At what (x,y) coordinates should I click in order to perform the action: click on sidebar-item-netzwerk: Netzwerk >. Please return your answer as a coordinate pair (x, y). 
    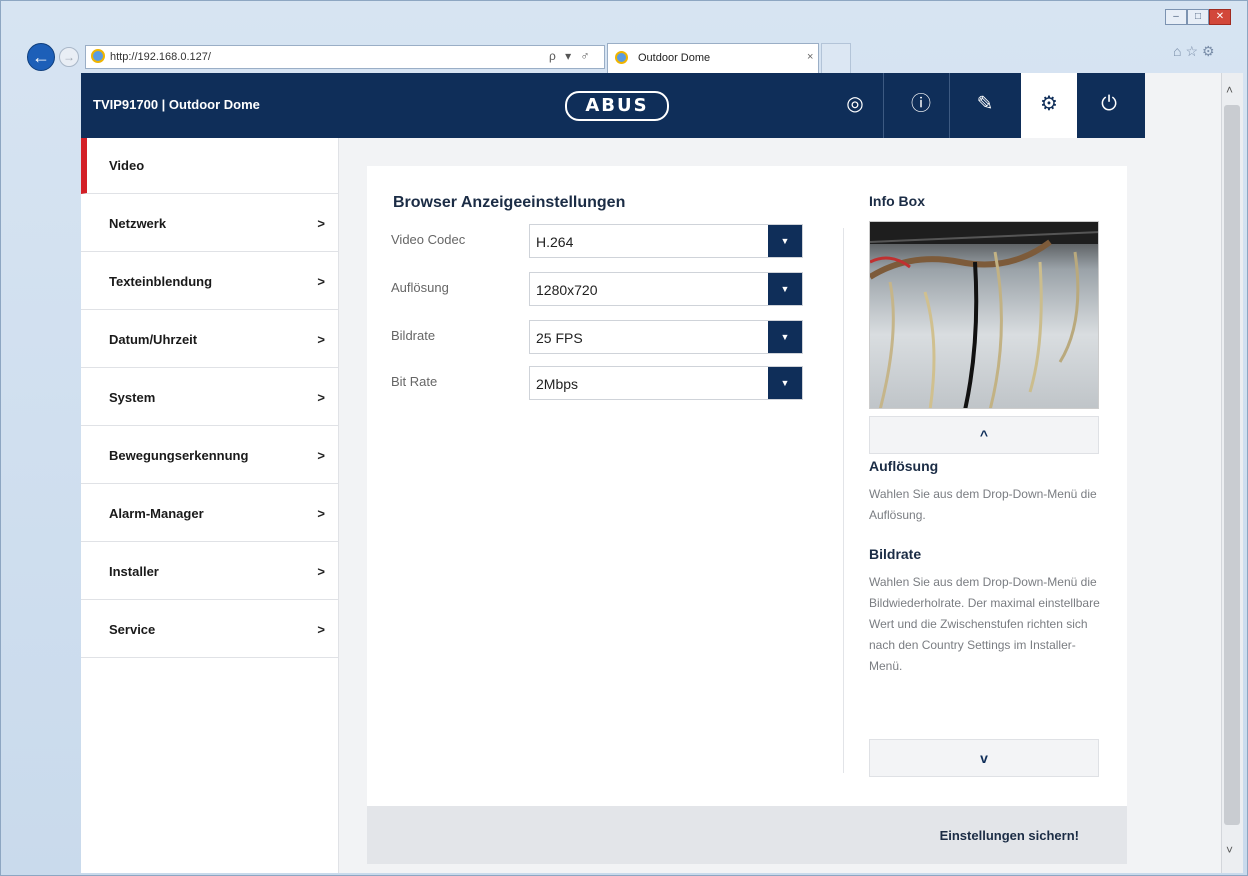
    Looking at the image, I should click on (210, 223).